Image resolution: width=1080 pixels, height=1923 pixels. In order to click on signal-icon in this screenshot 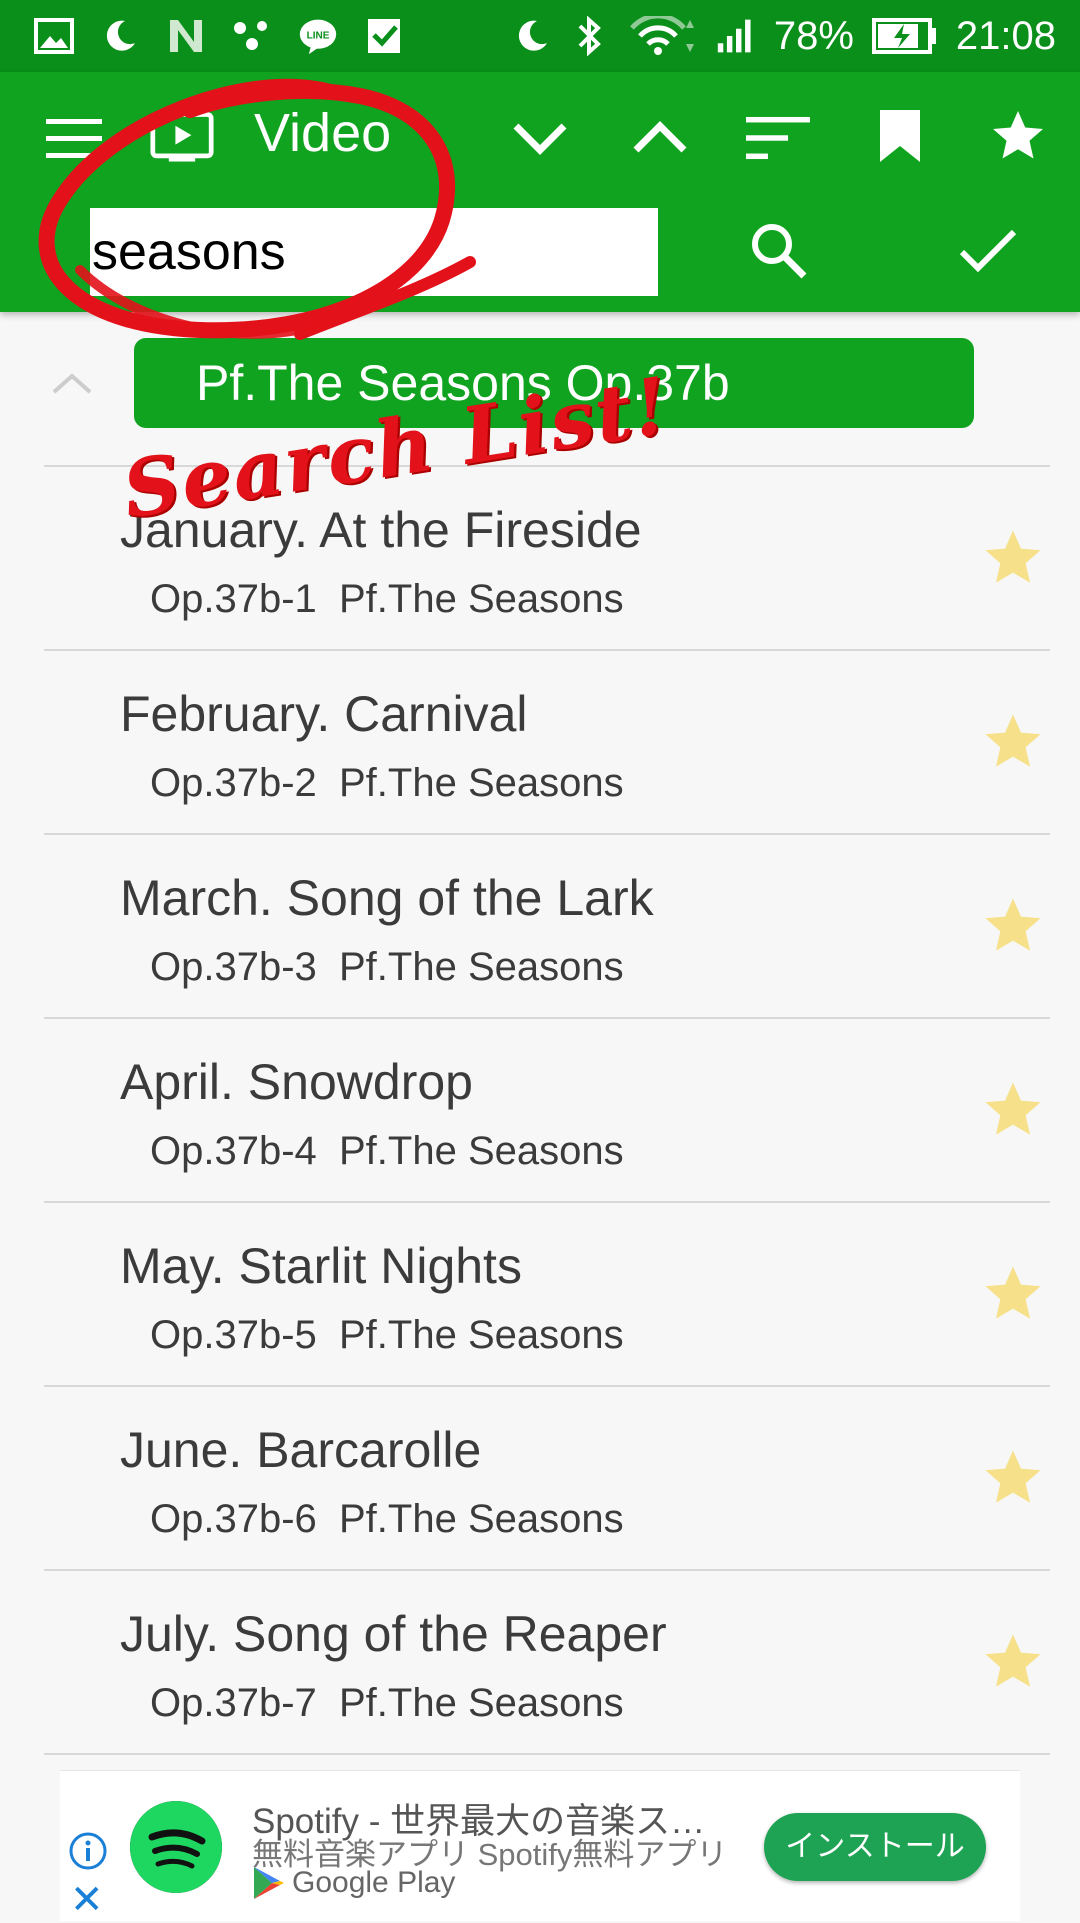, I will do `click(736, 36)`.